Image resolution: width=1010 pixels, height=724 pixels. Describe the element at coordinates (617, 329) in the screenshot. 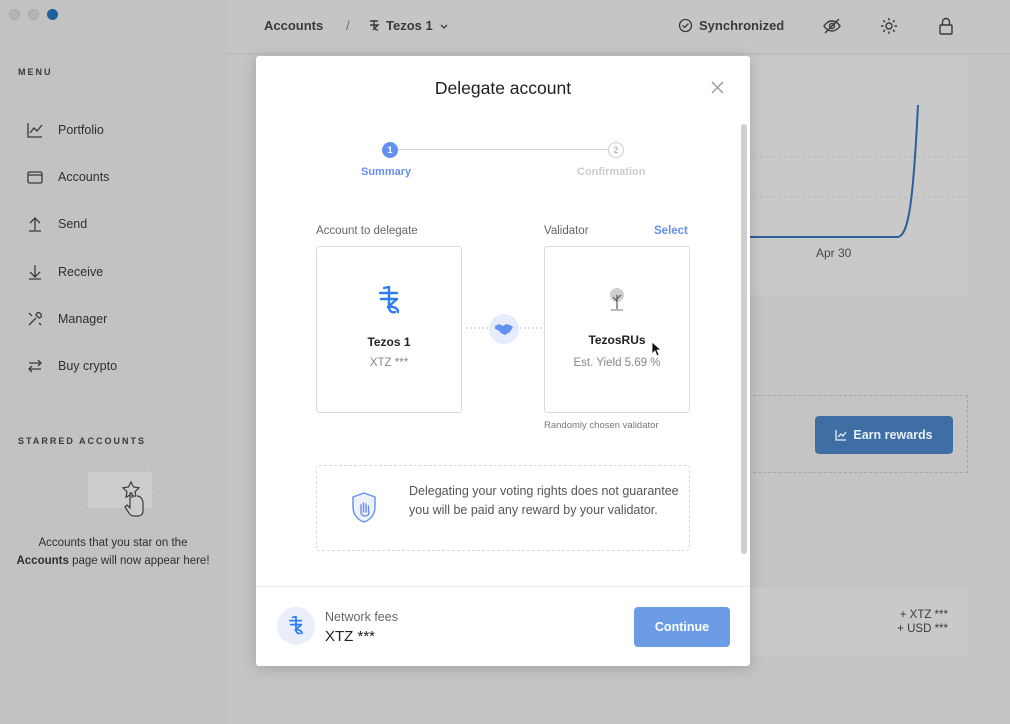

I see `validator-card: TezosRUs Est. Yield 5.69 %` at that location.